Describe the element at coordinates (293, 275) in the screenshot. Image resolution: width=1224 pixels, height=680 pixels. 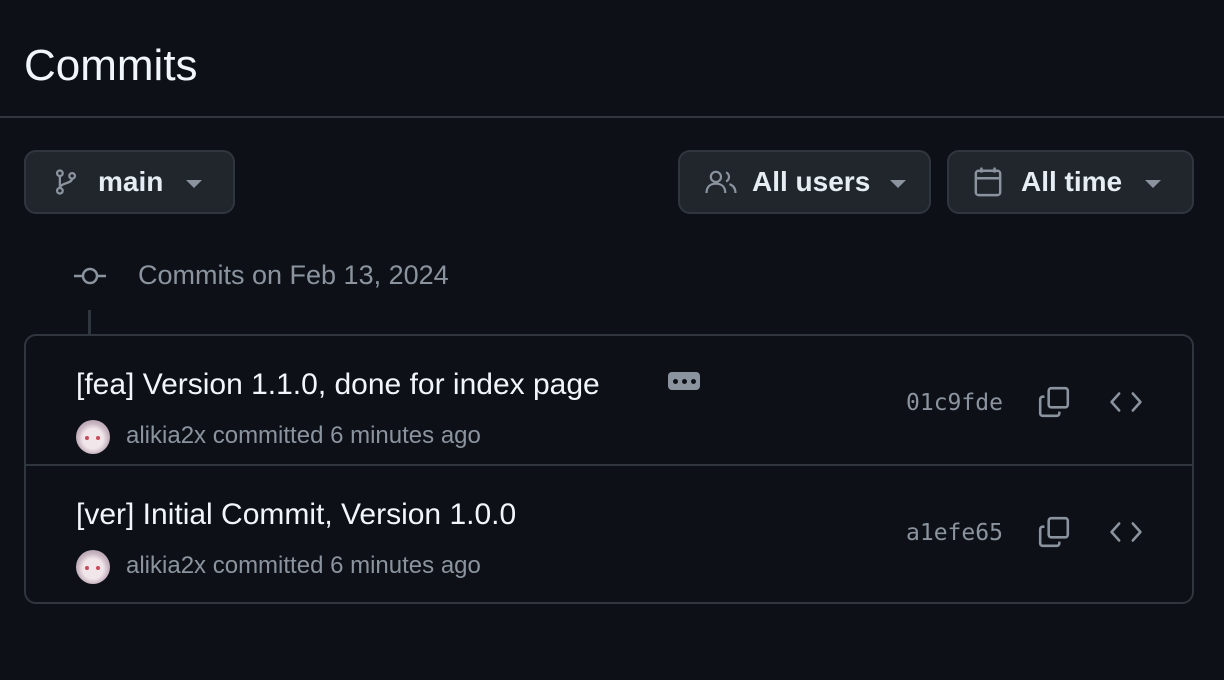
I see `commit-date-heading: Commits on Feb 13, 2024` at that location.